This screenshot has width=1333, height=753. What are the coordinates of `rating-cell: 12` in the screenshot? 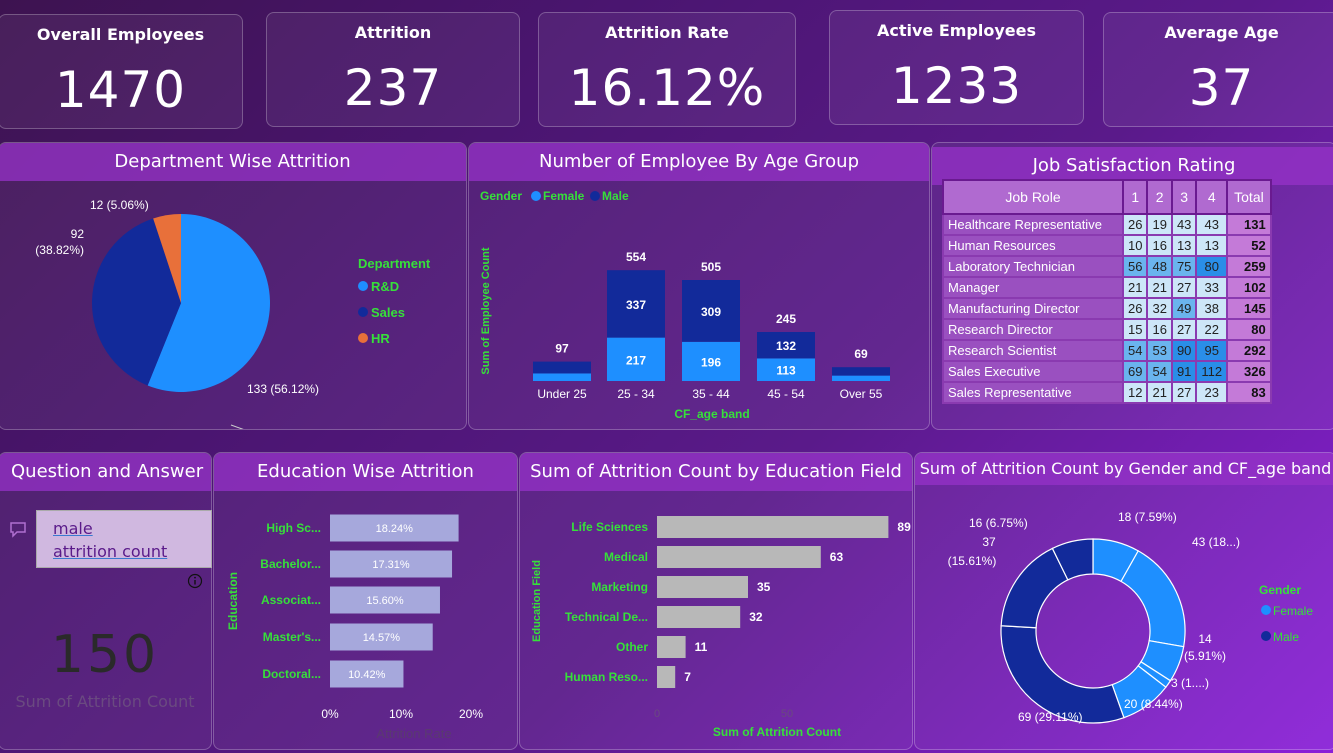 It's located at (1135, 392).